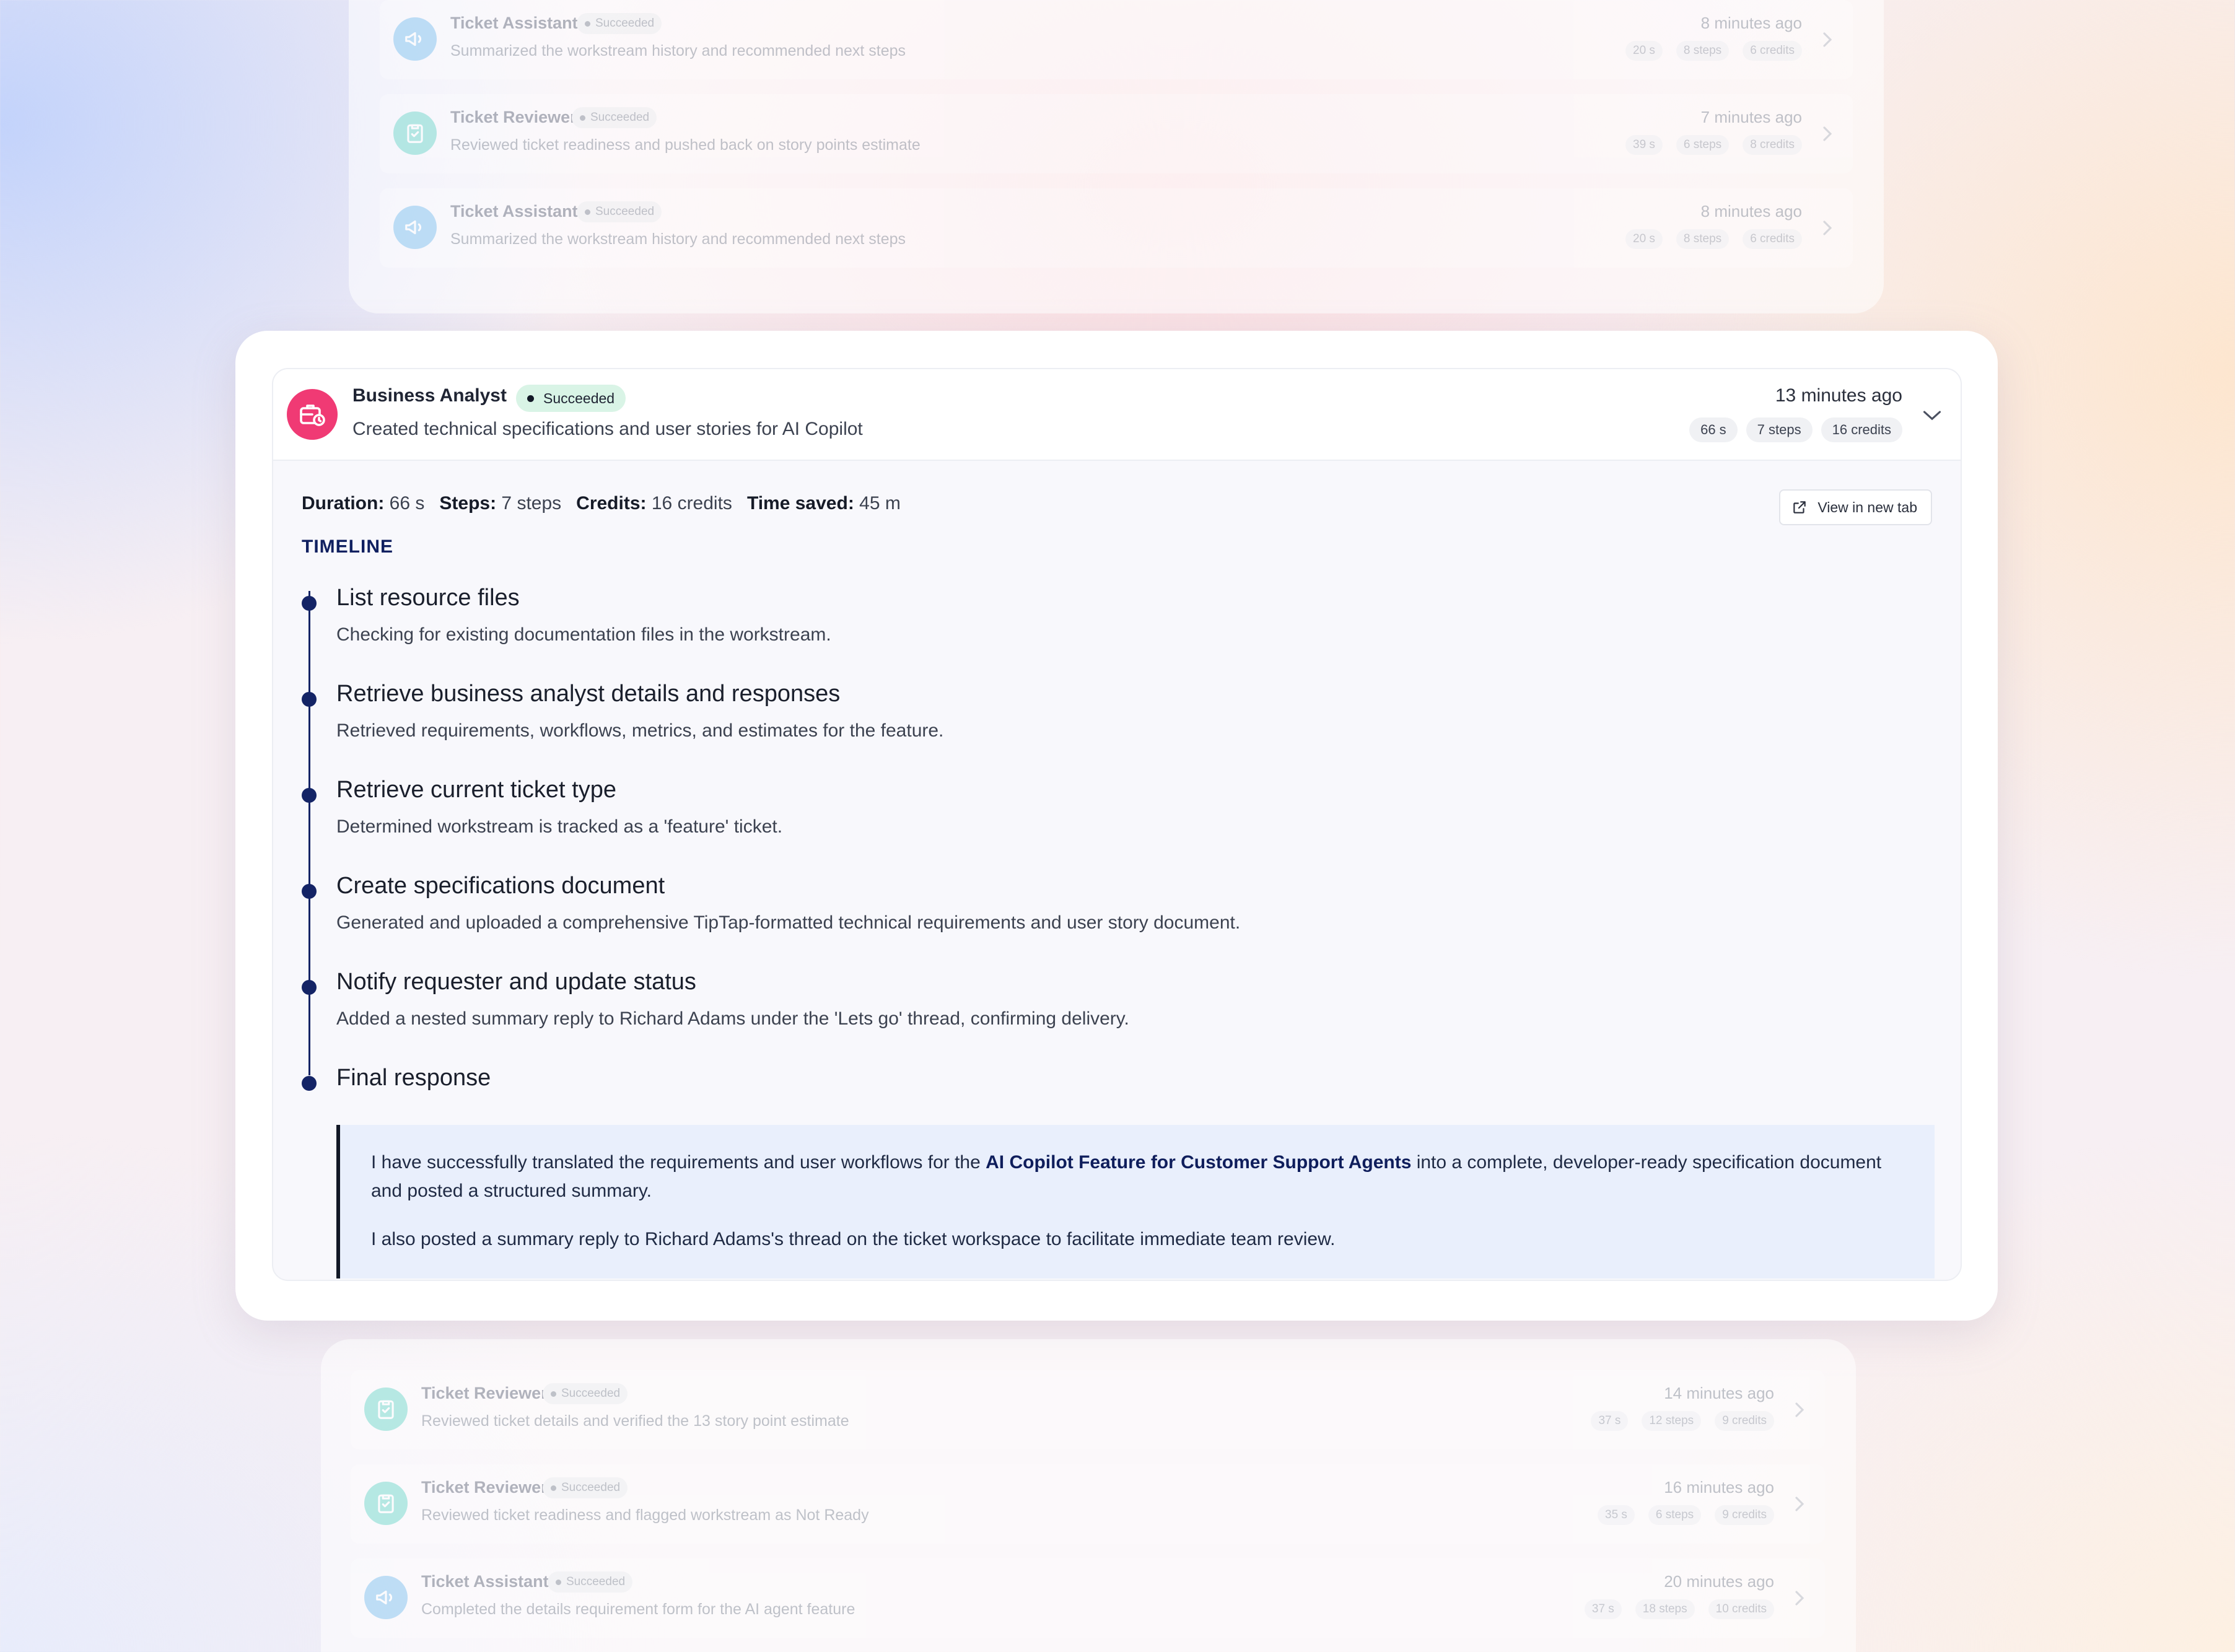 The height and width of the screenshot is (1652, 2235). Describe the element at coordinates (429, 395) in the screenshot. I see `agent-name: Business Analyst` at that location.